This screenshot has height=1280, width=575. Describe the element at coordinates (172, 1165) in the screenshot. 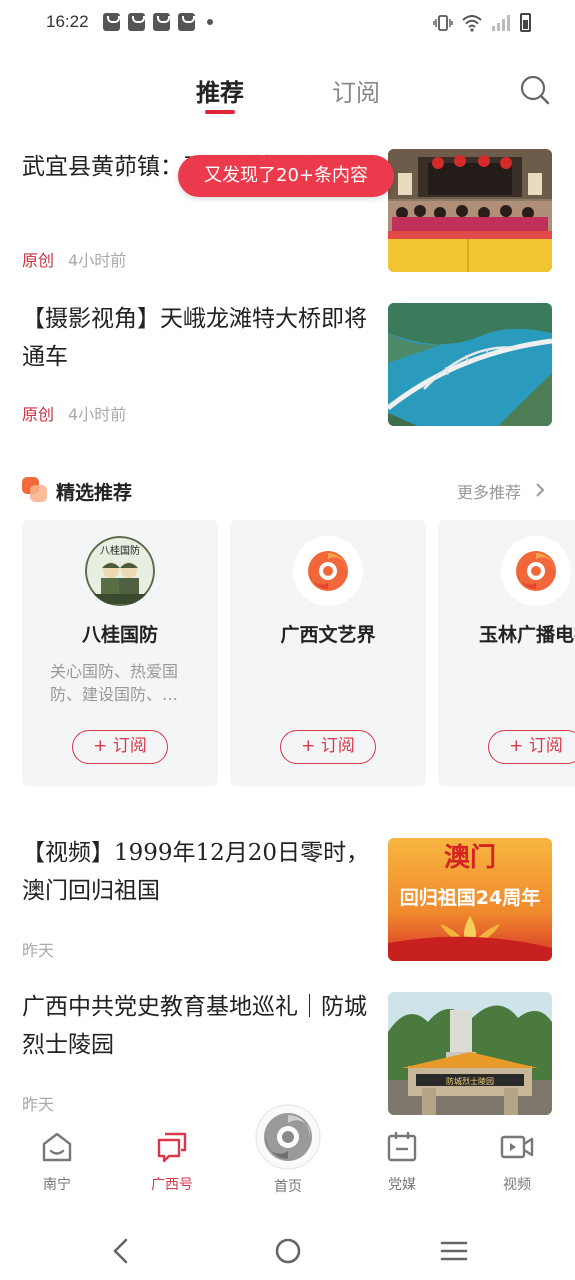

I see `nav-item-guangxi-hao: 广西号` at that location.